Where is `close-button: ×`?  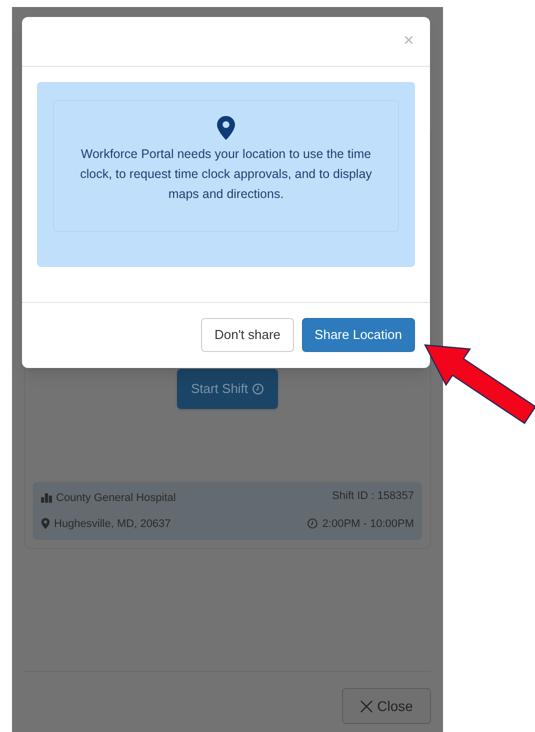
close-button: × is located at coordinates (408, 40).